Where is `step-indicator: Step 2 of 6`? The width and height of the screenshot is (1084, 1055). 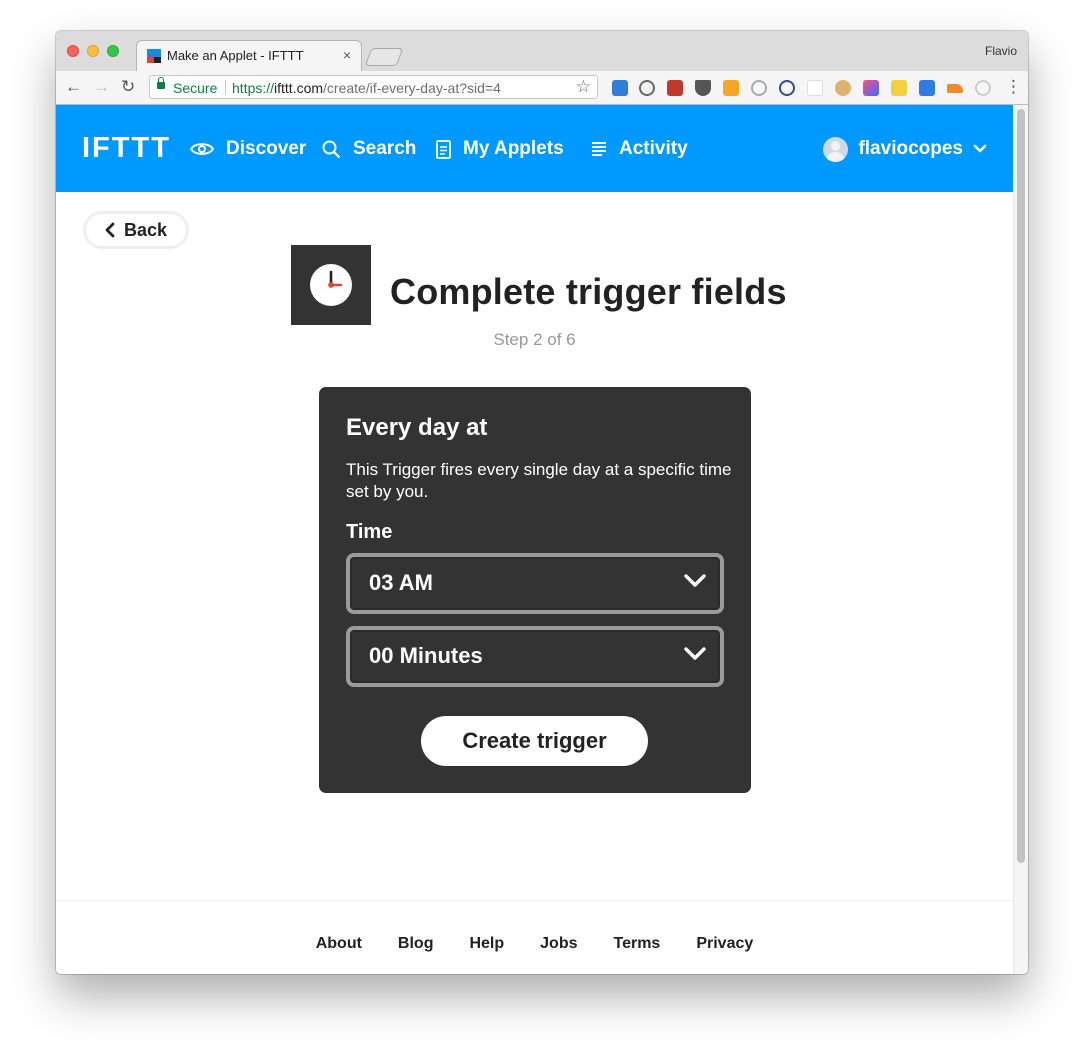
step-indicator: Step 2 of 6 is located at coordinates (534, 339).